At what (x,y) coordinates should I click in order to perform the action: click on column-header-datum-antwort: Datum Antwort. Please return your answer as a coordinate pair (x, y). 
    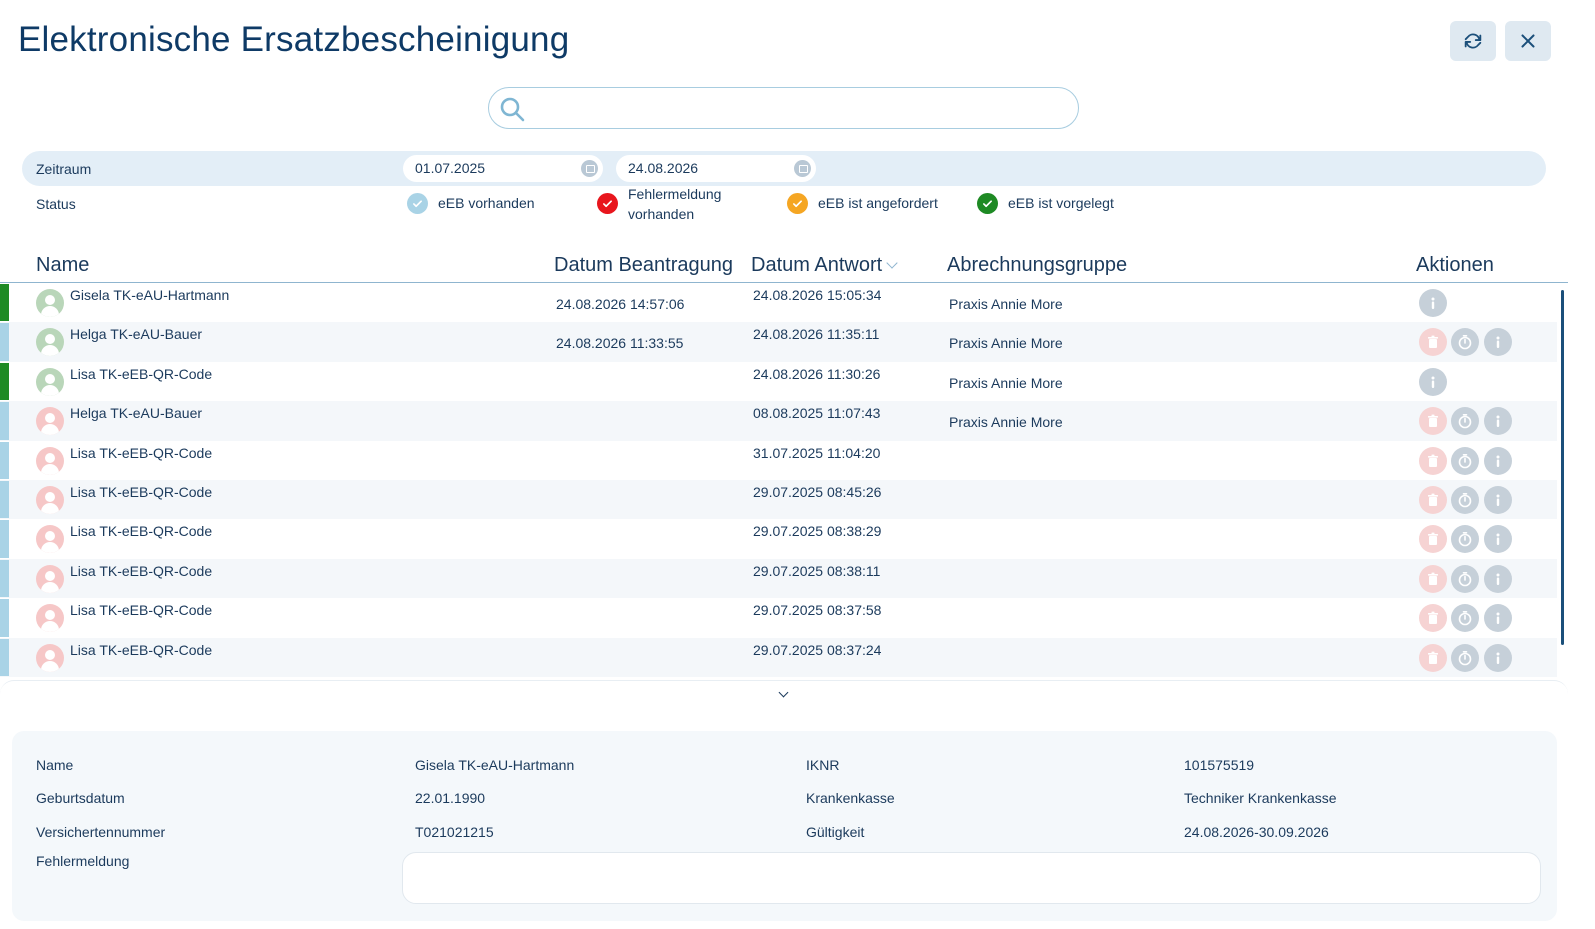
    Looking at the image, I should click on (824, 265).